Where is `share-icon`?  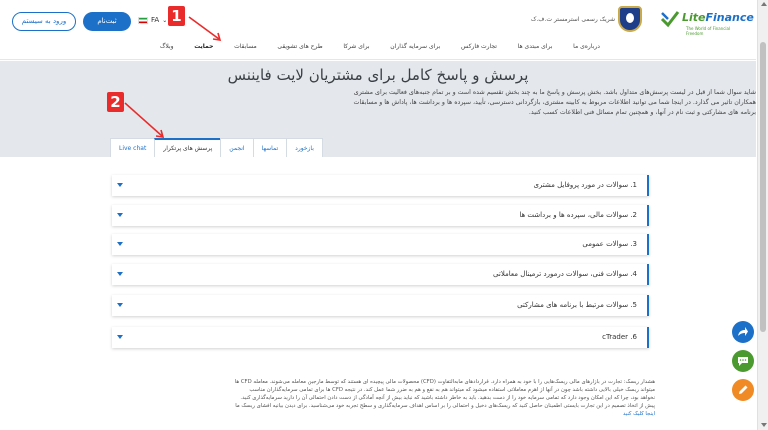
share-icon is located at coordinates (743, 331).